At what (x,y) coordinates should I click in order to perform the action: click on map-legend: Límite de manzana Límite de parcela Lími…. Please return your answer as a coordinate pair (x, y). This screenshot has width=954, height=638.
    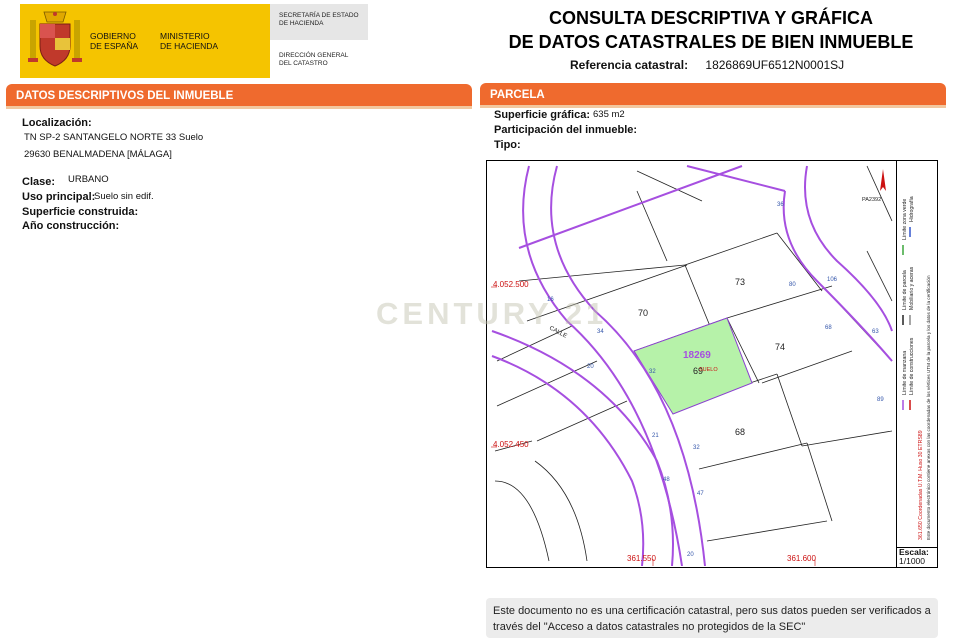
    Looking at the image, I should click on (917, 353).